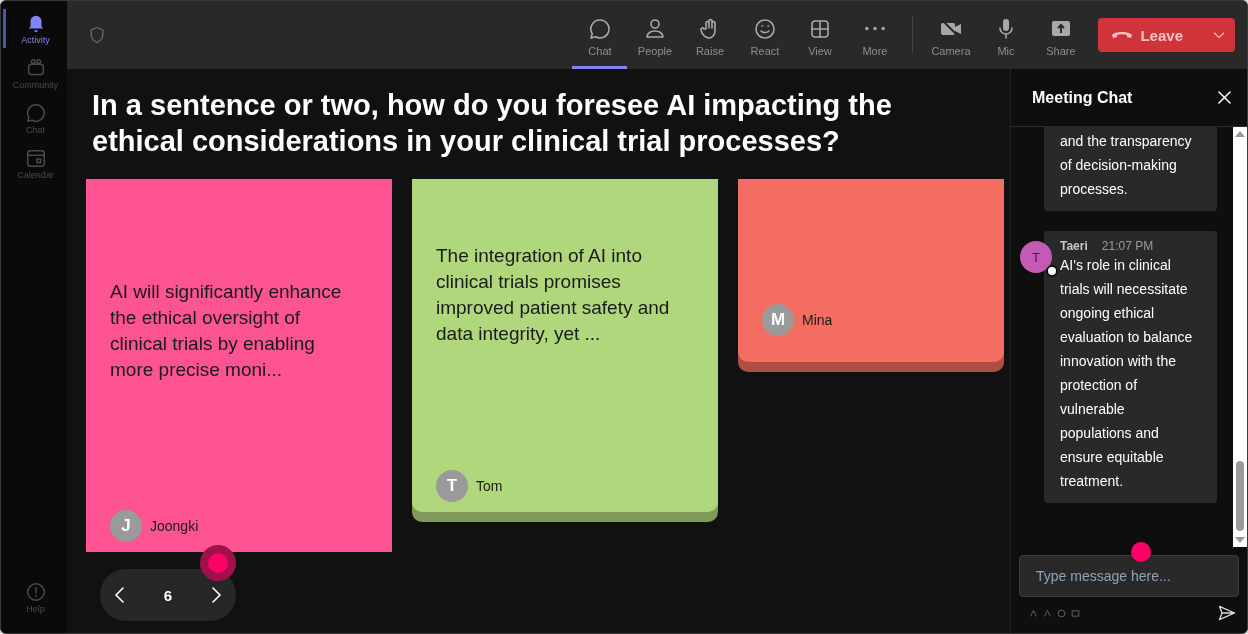 The height and width of the screenshot is (634, 1248). What do you see at coordinates (1082, 97) in the screenshot?
I see `chat-title: Meeting Chat` at bounding box center [1082, 97].